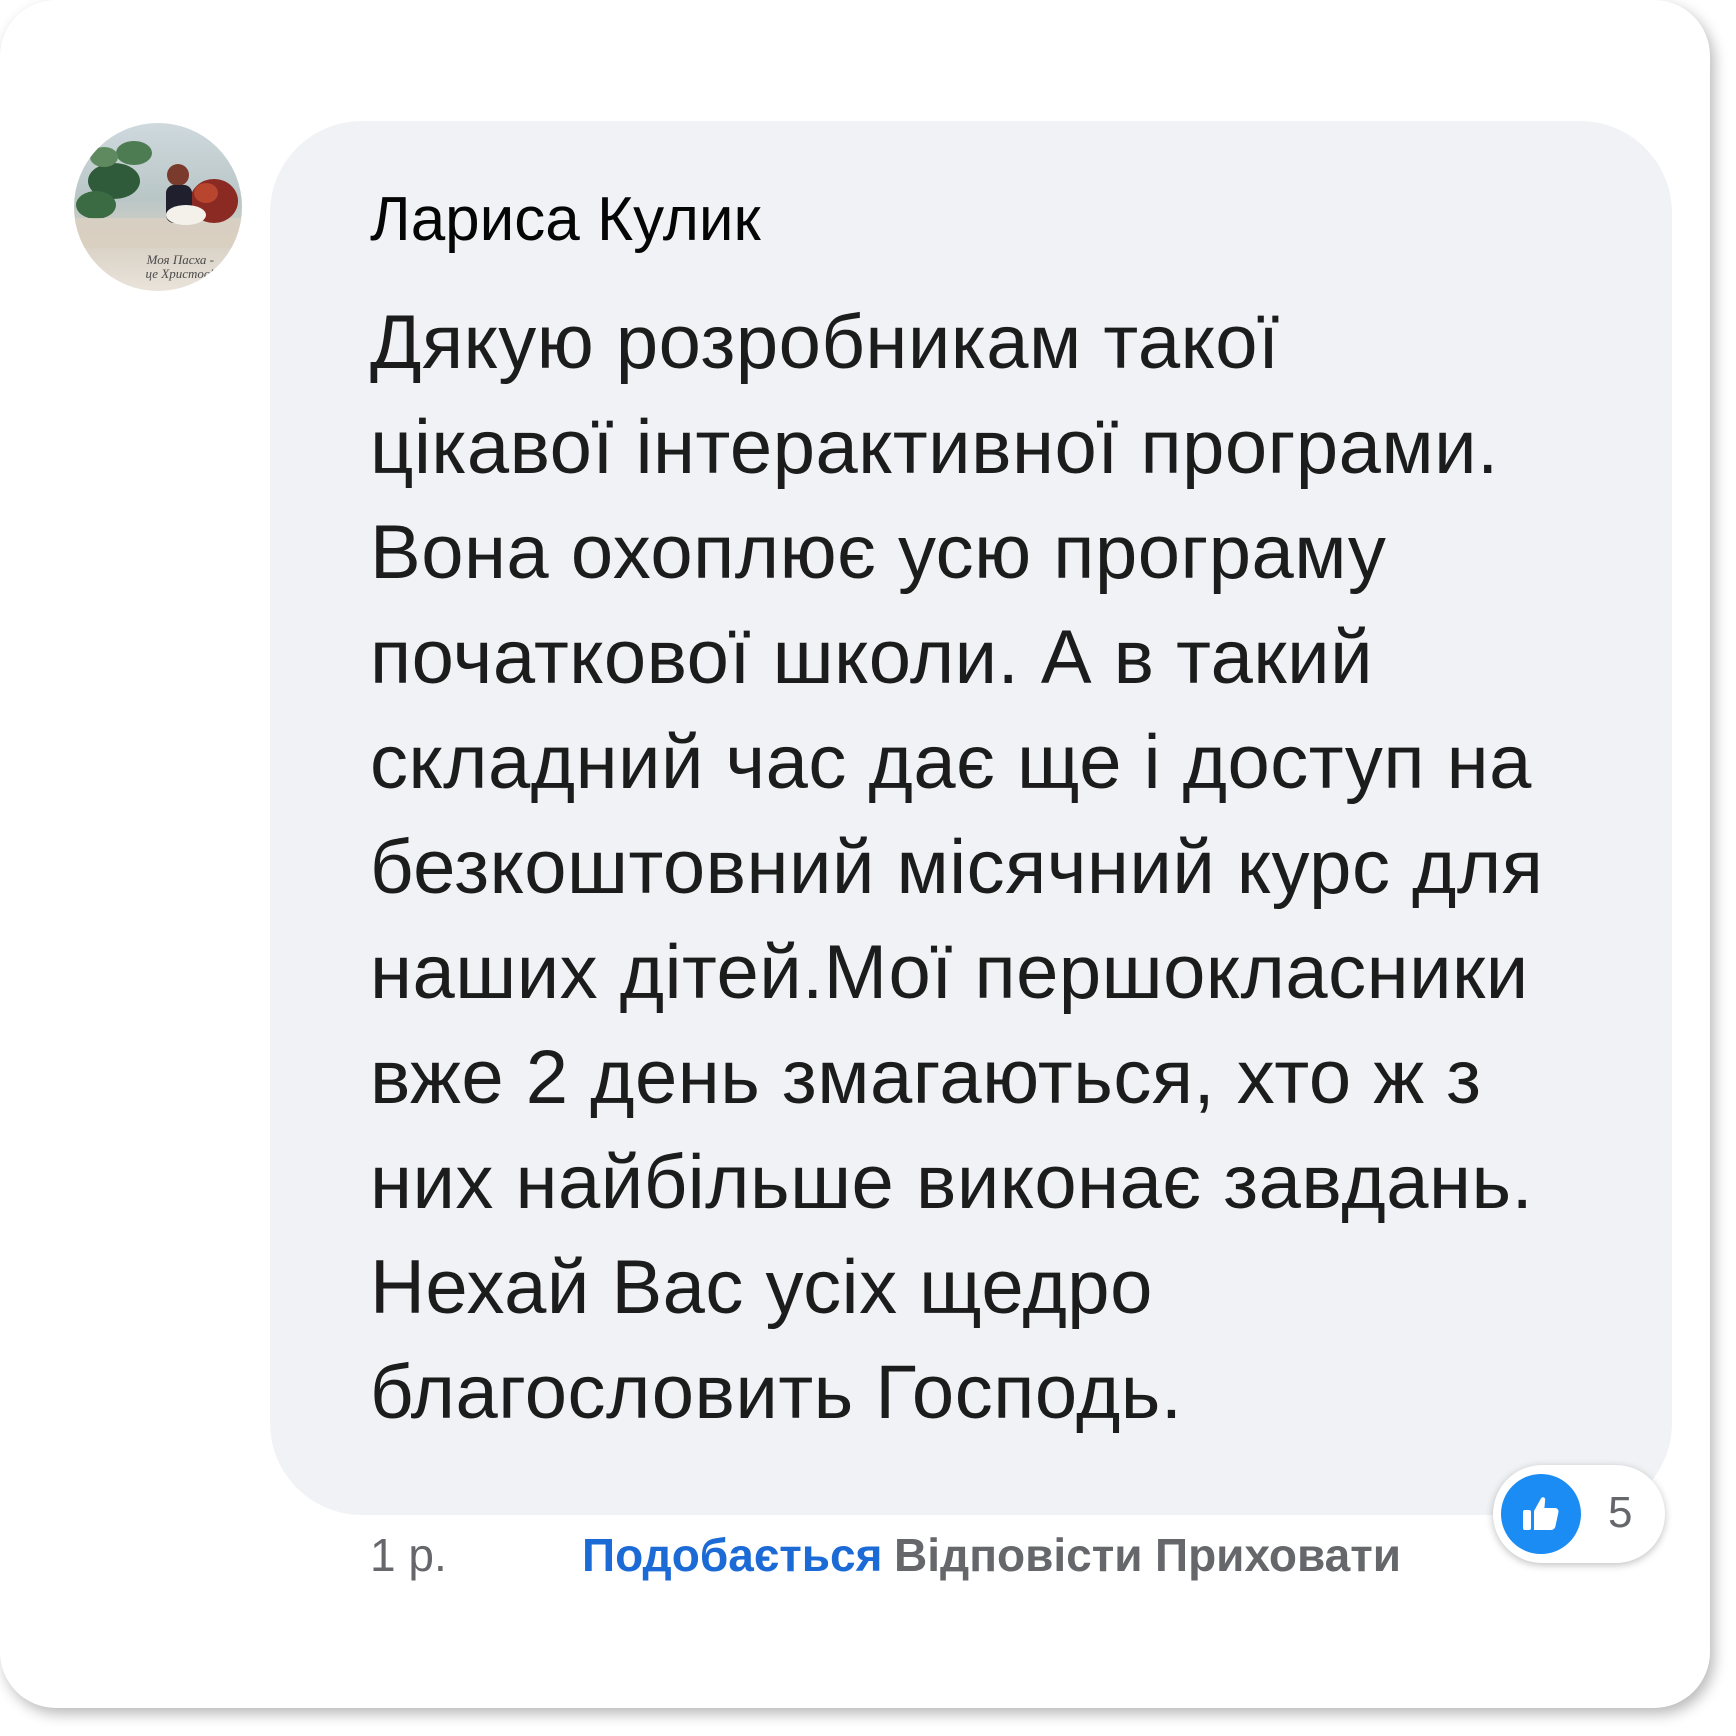  What do you see at coordinates (934, 447) in the screenshot?
I see `comment-text-line: цікавої інтерактивної програми.` at bounding box center [934, 447].